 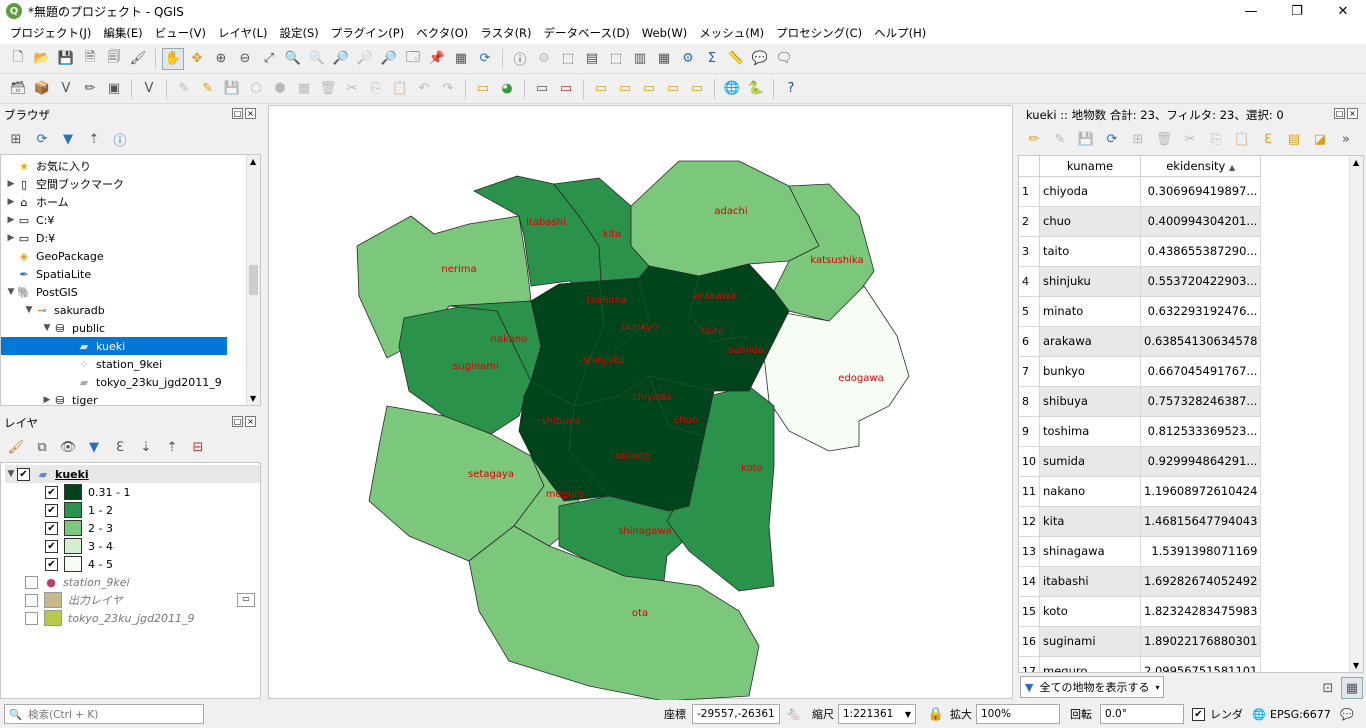 I want to click on gps-icon: ▣, so click(x=114, y=89).